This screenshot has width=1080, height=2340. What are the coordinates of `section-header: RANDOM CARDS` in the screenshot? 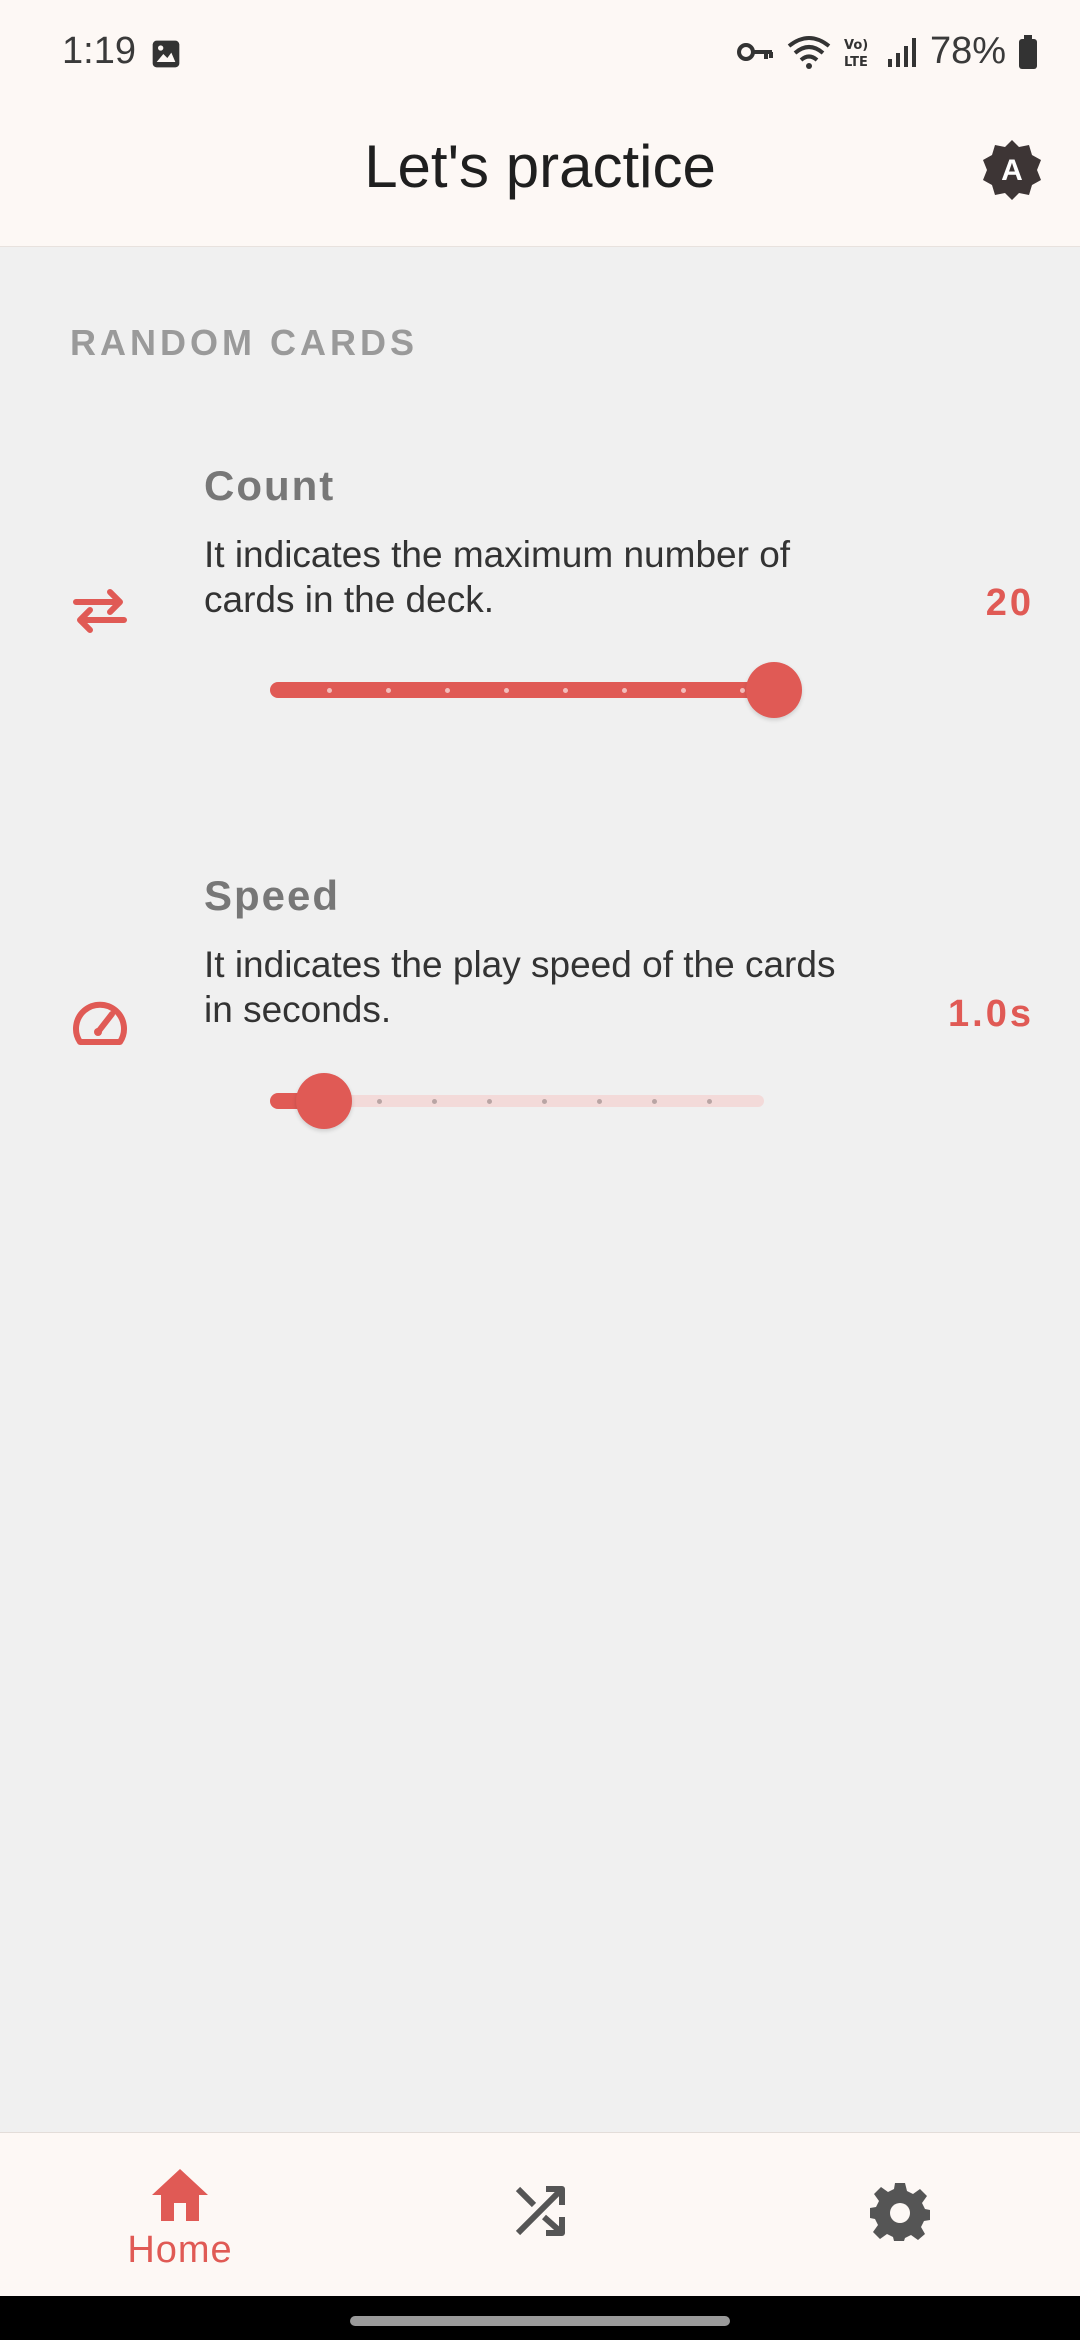 It's located at (244, 342).